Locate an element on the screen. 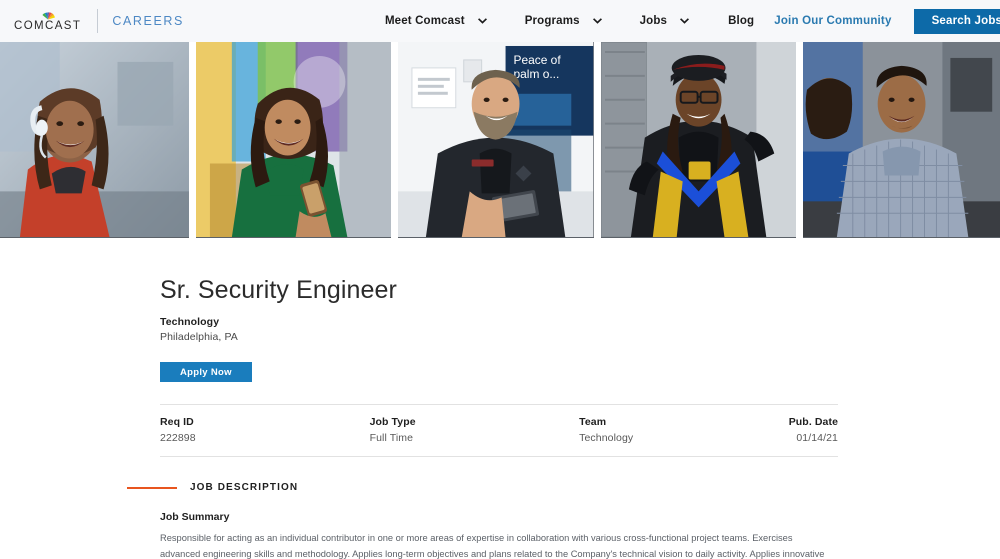  meta-pub-date: Pub. Date 01/14/21 is located at coordinates (813, 430).